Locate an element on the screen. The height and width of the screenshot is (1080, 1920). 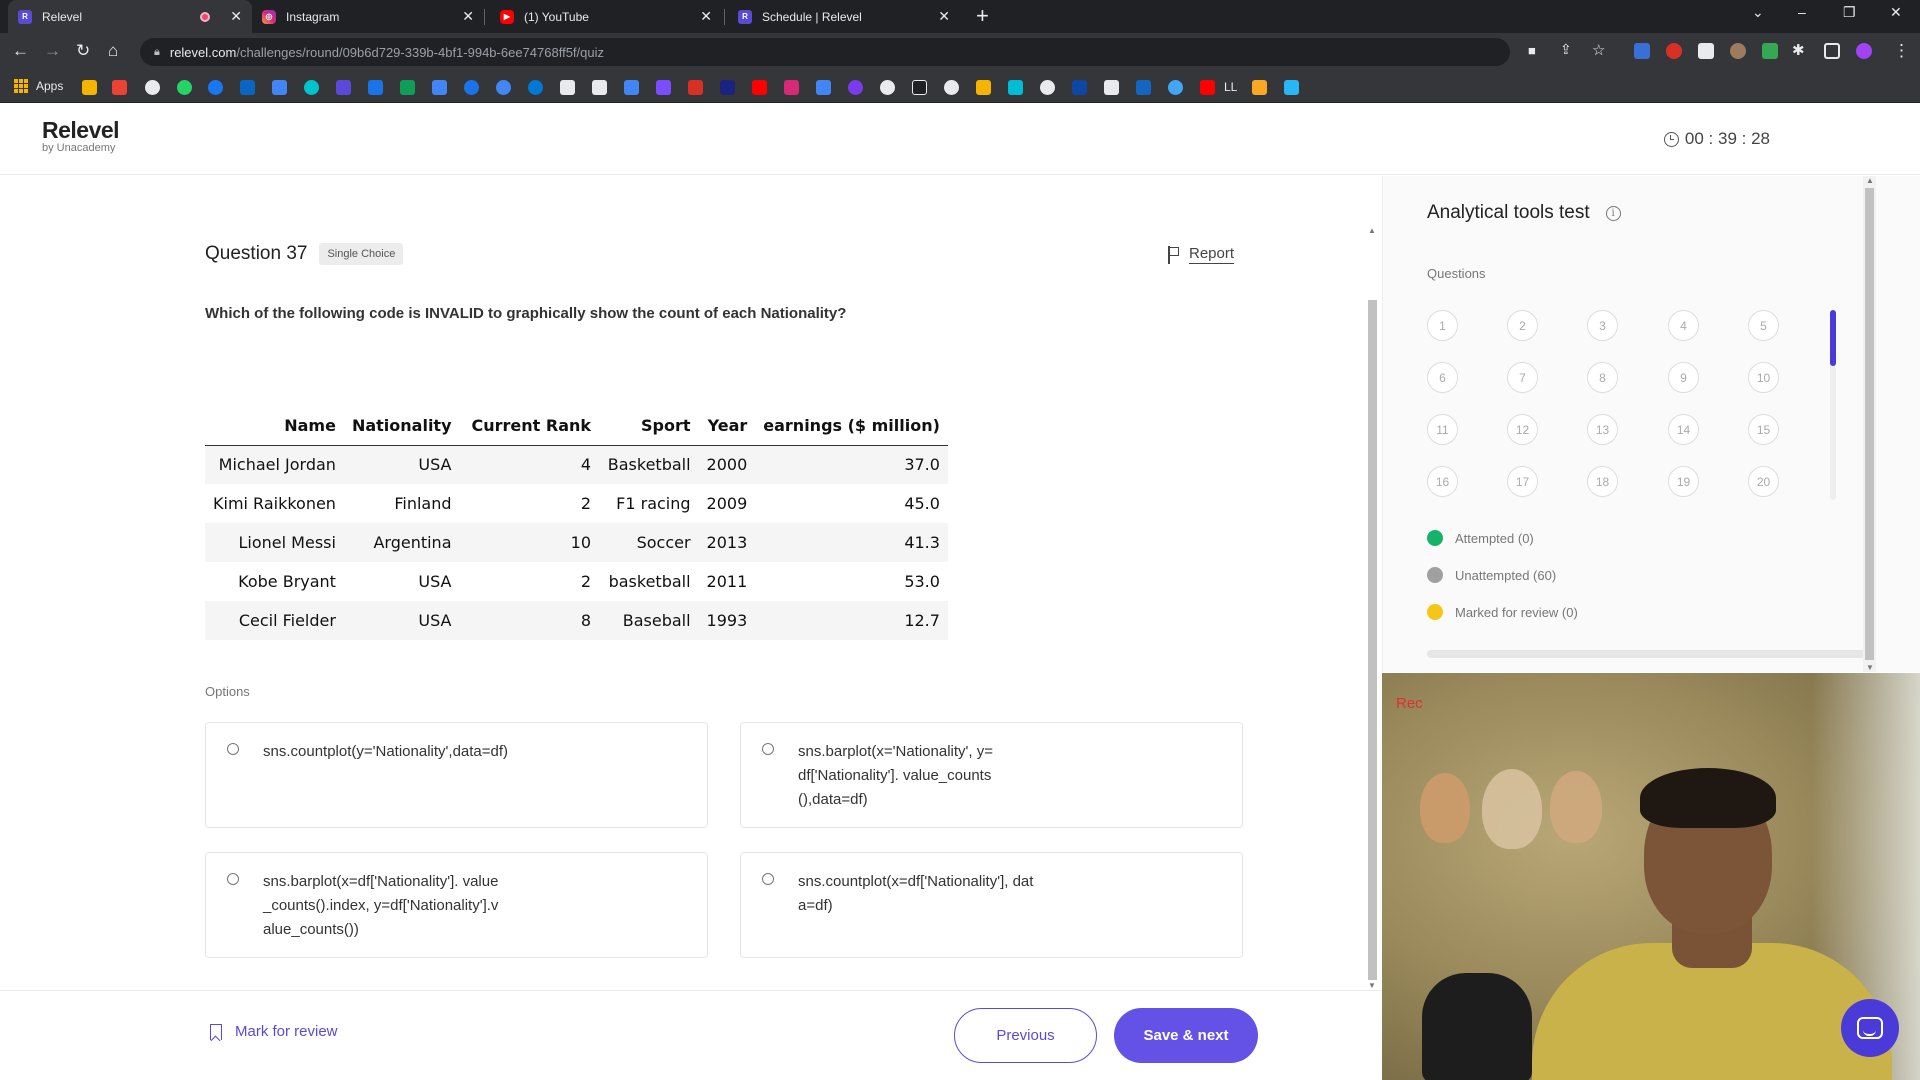
tab-search-icon: ⌄ is located at coordinates (1758, 12).